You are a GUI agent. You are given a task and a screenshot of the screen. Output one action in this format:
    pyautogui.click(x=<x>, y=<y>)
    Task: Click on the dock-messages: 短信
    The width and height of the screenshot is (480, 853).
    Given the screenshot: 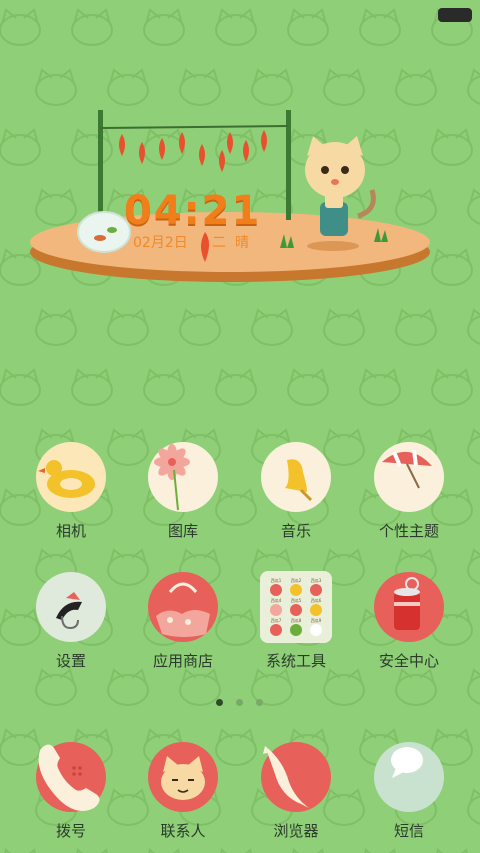 What is the action you would take?
    pyautogui.click(x=409, y=797)
    